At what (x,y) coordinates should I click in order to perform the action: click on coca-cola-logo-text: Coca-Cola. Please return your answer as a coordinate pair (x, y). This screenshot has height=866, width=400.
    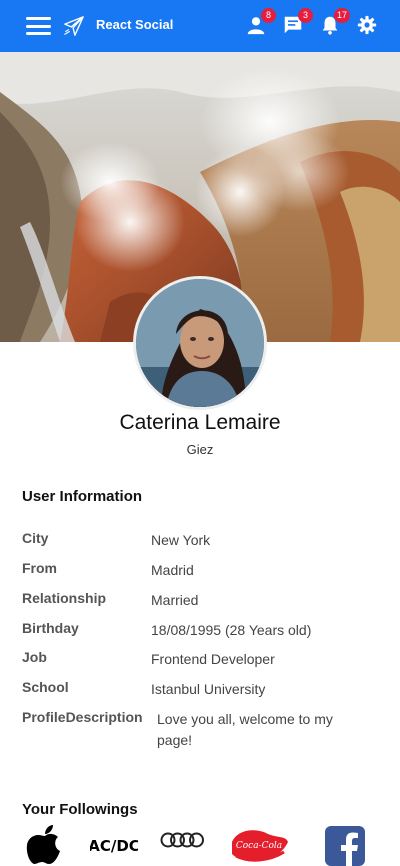
    Looking at the image, I should click on (259, 846).